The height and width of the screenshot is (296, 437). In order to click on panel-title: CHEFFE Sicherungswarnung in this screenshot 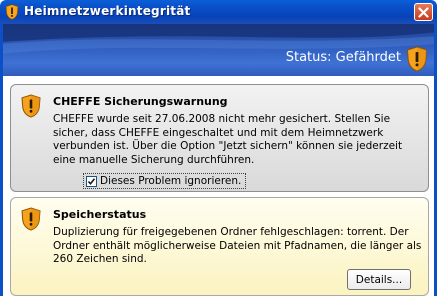, I will do `click(140, 101)`.